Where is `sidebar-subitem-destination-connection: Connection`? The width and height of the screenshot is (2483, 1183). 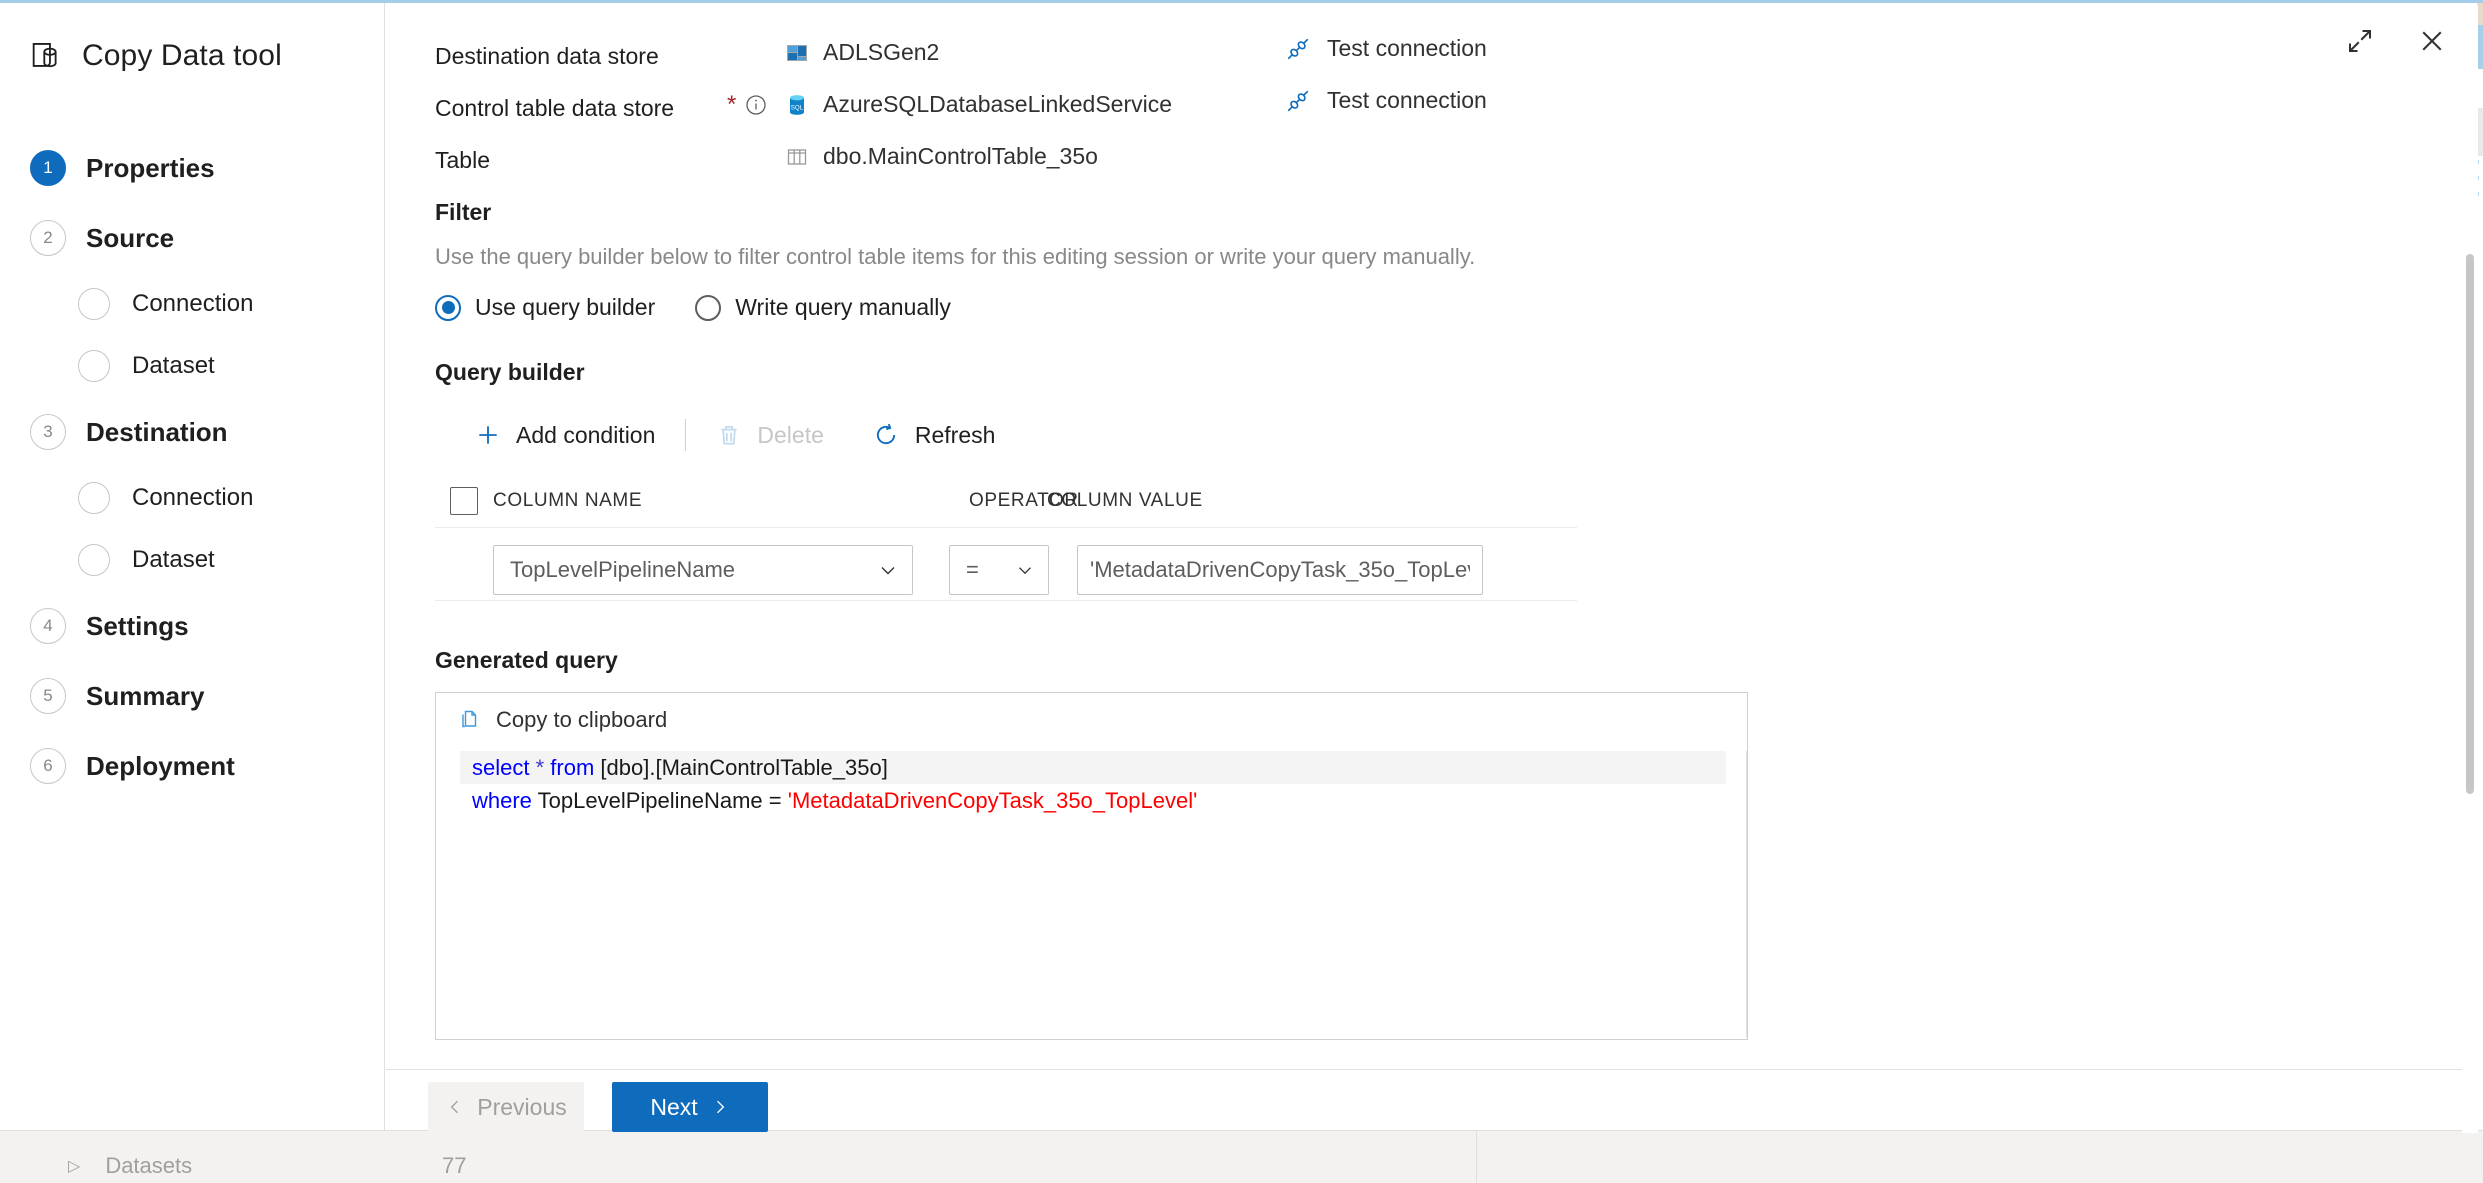
sidebar-subitem-destination-connection: Connection is located at coordinates (192, 498).